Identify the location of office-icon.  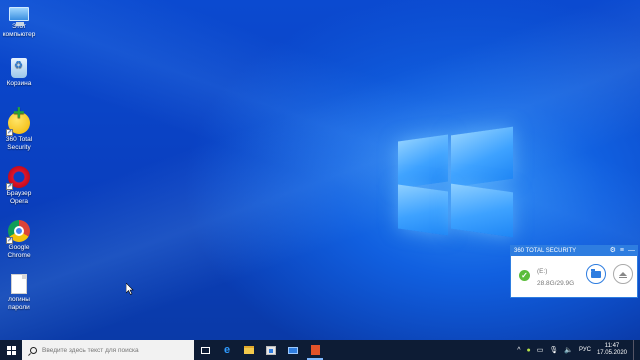
(315, 350).